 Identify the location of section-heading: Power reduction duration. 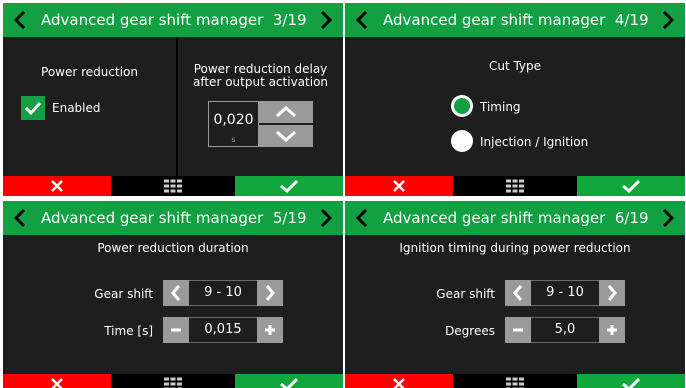
(173, 248).